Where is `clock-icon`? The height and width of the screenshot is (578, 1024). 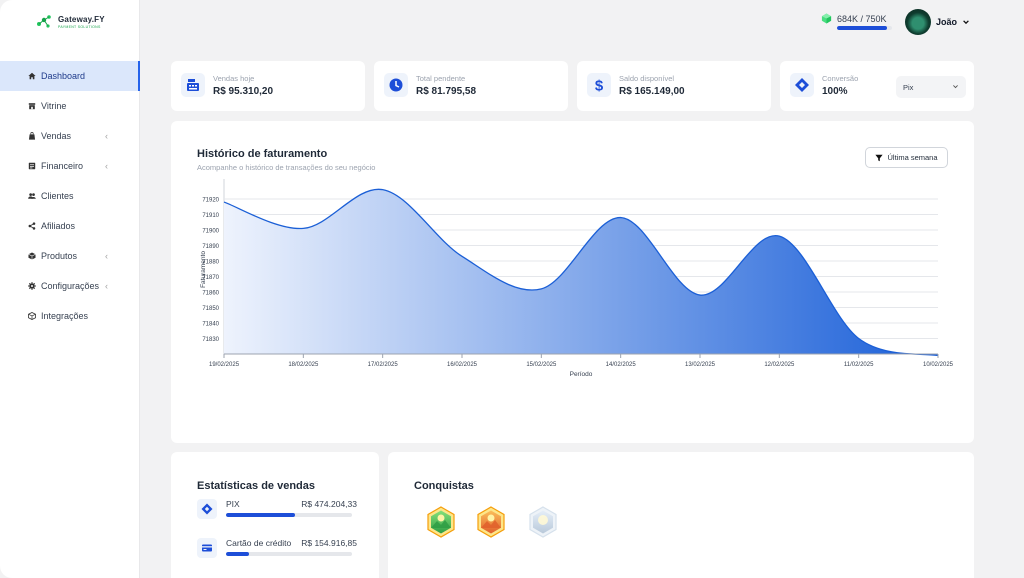 clock-icon is located at coordinates (396, 85).